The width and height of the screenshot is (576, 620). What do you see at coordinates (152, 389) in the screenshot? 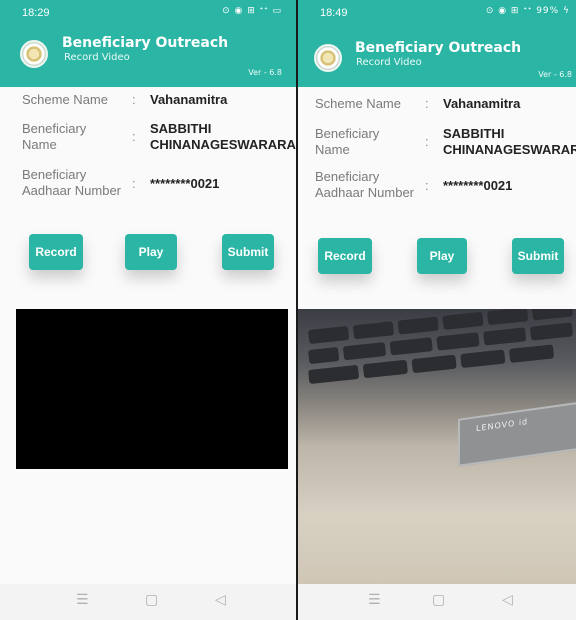
I see `video-preview` at bounding box center [152, 389].